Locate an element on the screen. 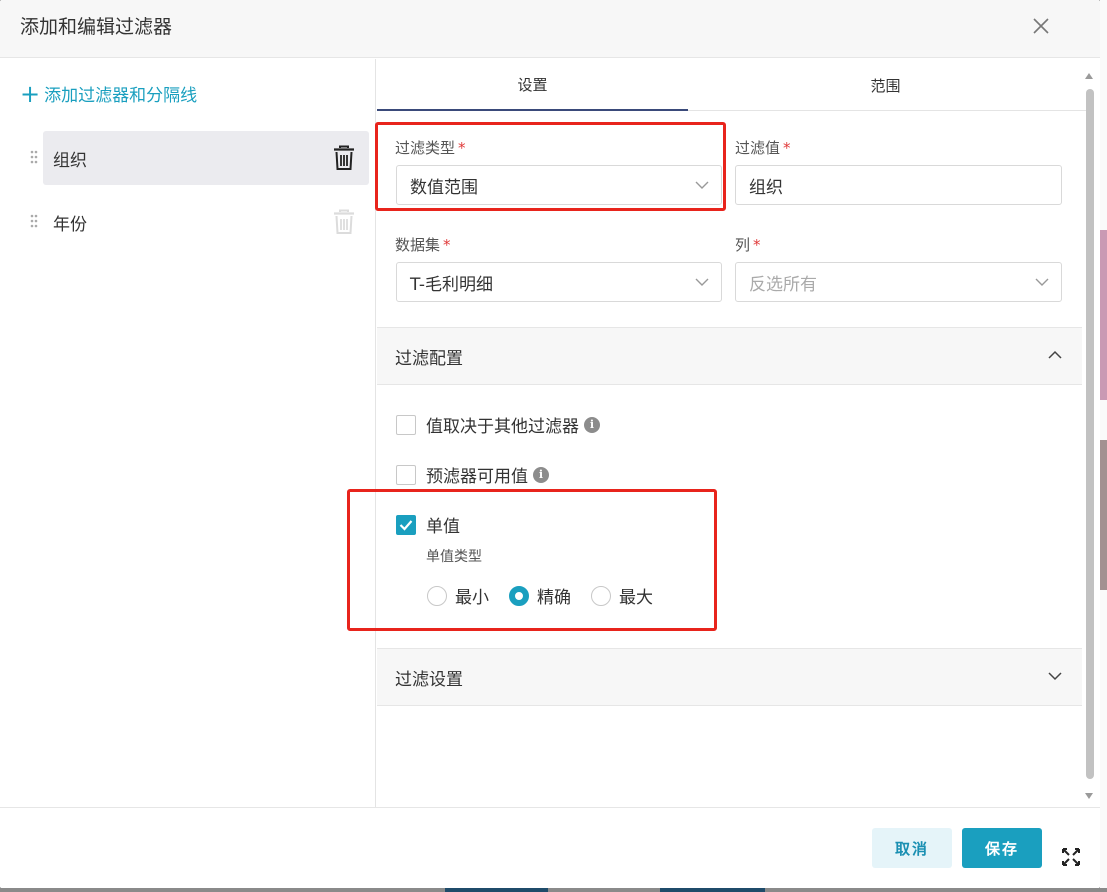 The width and height of the screenshot is (1107, 892). radio-option-min: 最小 is located at coordinates (458, 595).